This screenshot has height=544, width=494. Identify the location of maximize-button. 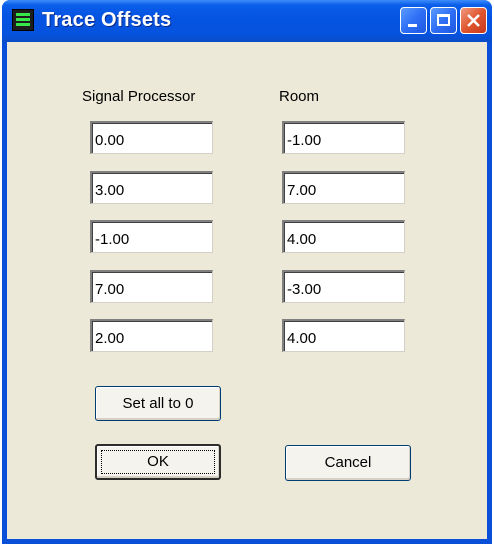
(443, 20).